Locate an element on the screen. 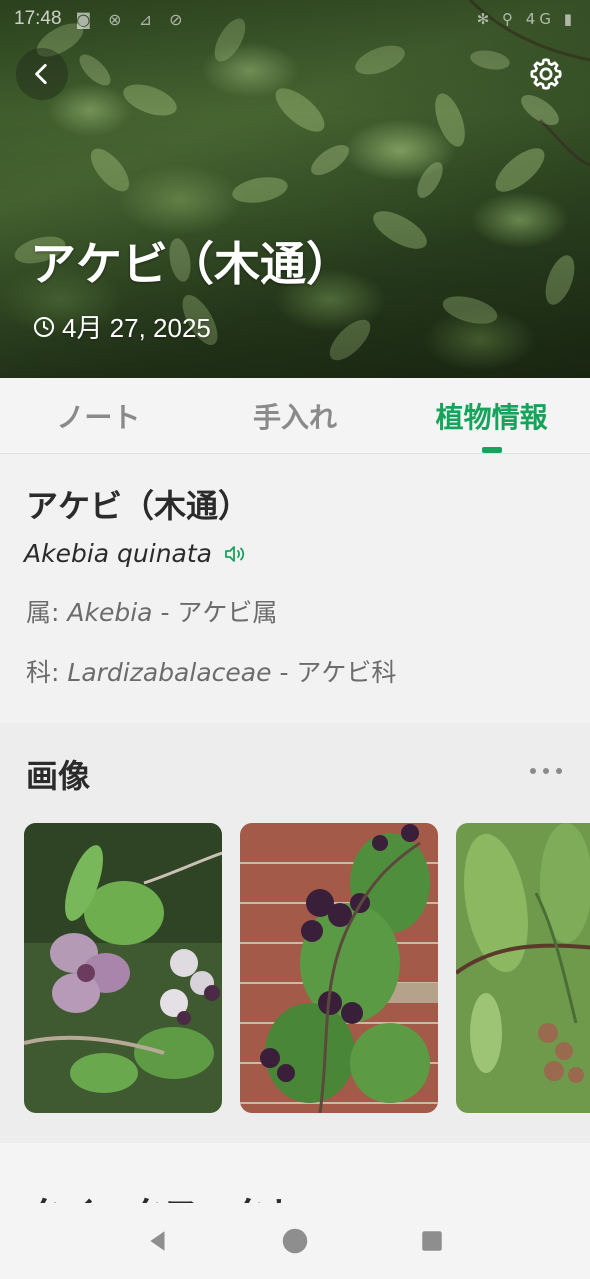 The height and width of the screenshot is (1279, 590). tab-notes: ノート is located at coordinates (98, 415).